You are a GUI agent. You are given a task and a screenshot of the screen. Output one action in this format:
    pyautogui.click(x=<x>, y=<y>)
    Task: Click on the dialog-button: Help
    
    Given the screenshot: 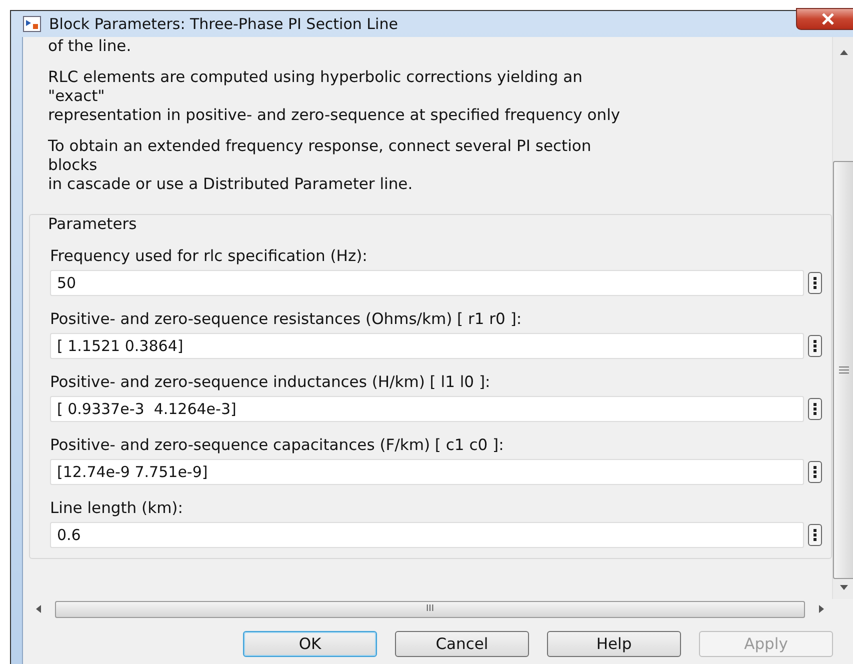 What is the action you would take?
    pyautogui.click(x=614, y=644)
    